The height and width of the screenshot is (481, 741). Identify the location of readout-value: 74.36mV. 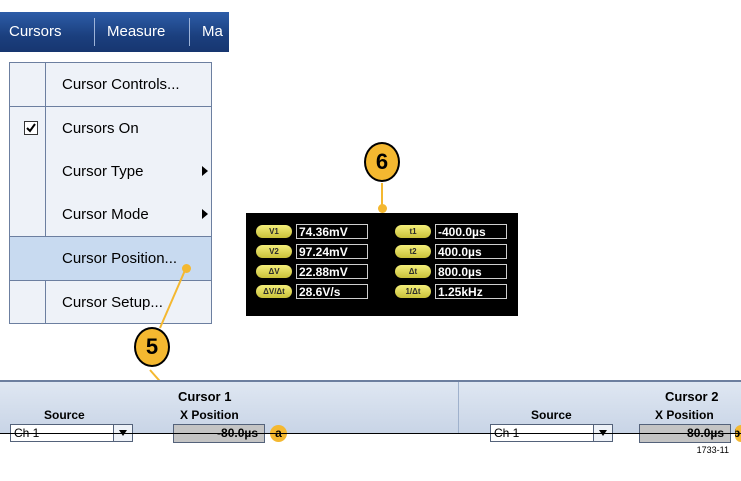
(332, 231).